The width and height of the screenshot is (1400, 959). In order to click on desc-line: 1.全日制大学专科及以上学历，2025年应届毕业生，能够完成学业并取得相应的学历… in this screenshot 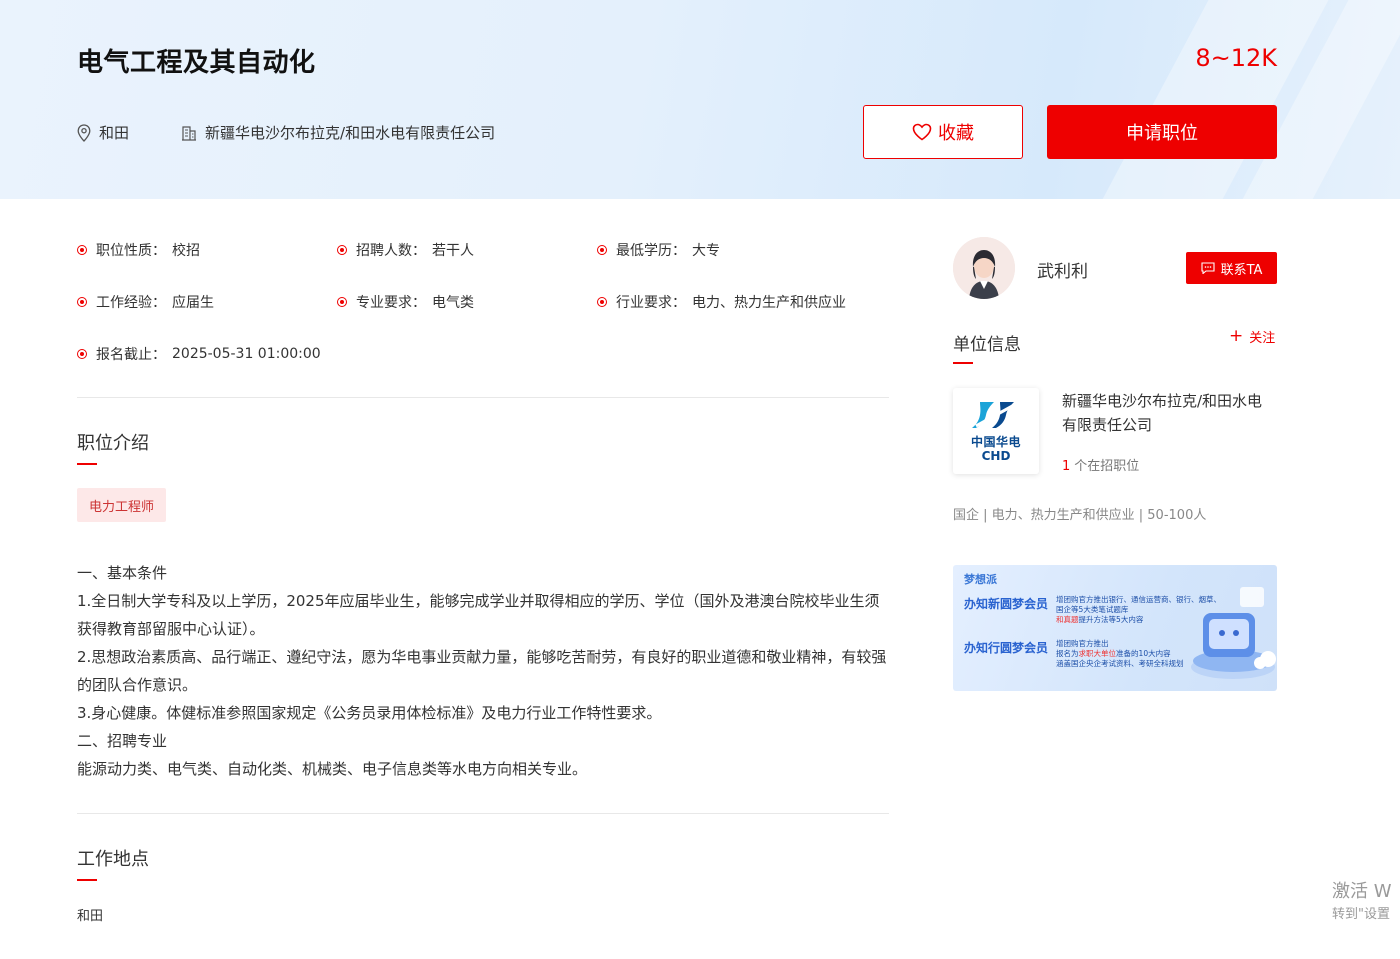, I will do `click(478, 615)`.